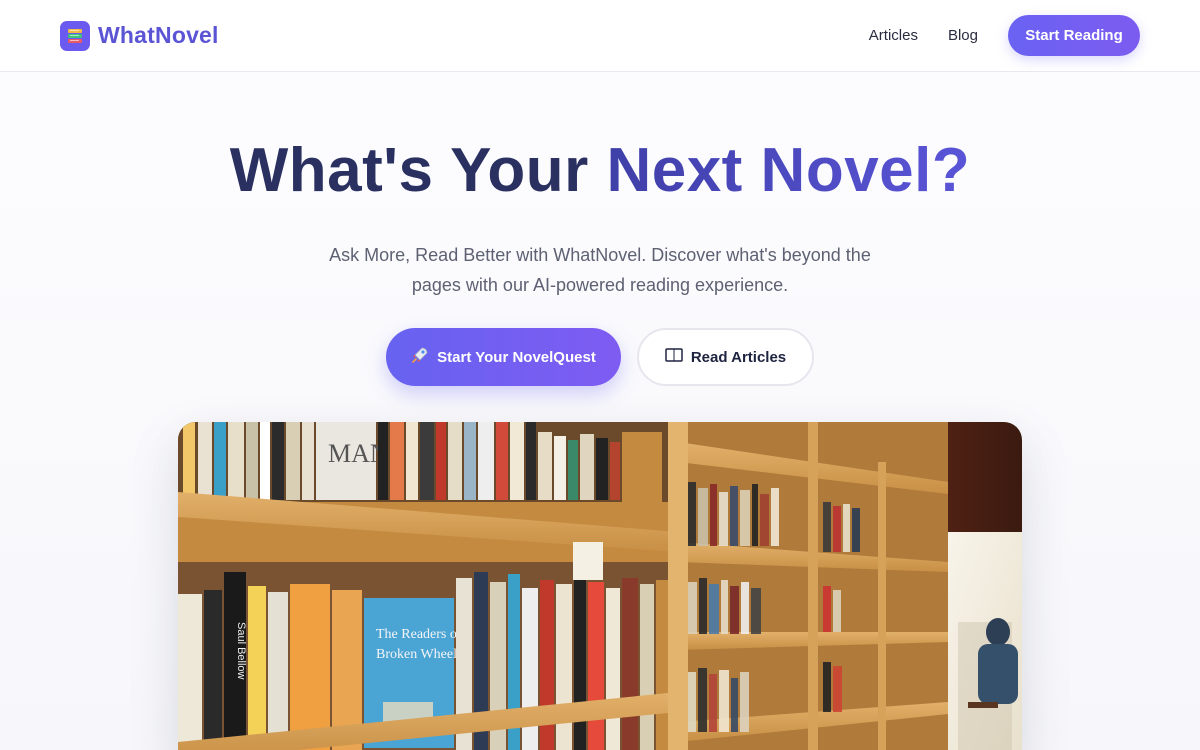 The height and width of the screenshot is (750, 1200). Describe the element at coordinates (600, 171) in the screenshot. I see `hero-title: What's Your Next Novel?` at that location.